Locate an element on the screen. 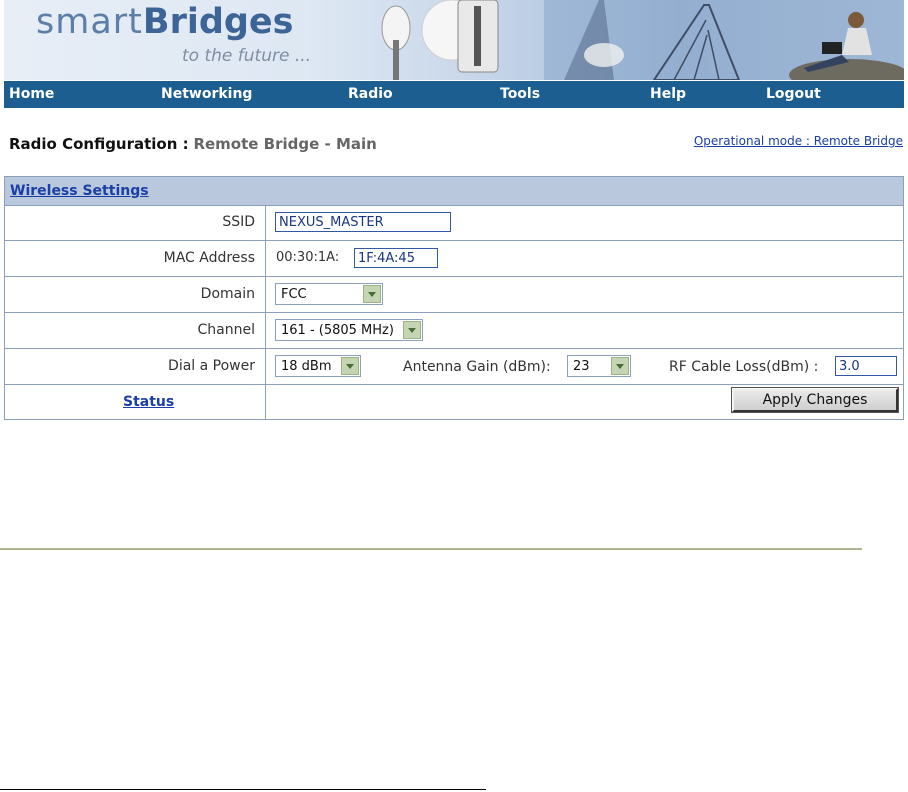  wireless-settings-header: Wireless Settings is located at coordinates (454, 191).